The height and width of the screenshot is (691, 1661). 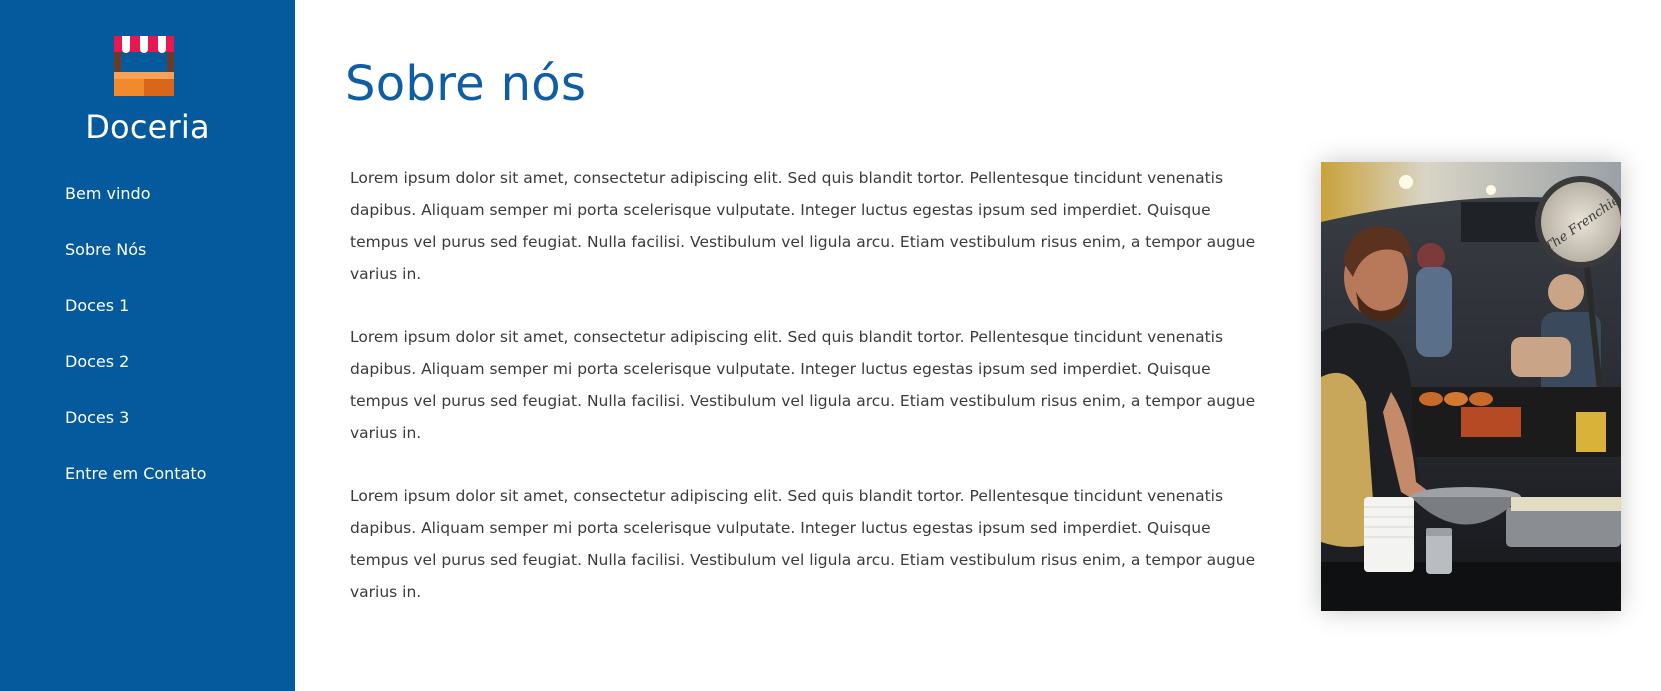 I want to click on page-title: Sobre nós, so click(x=466, y=84).